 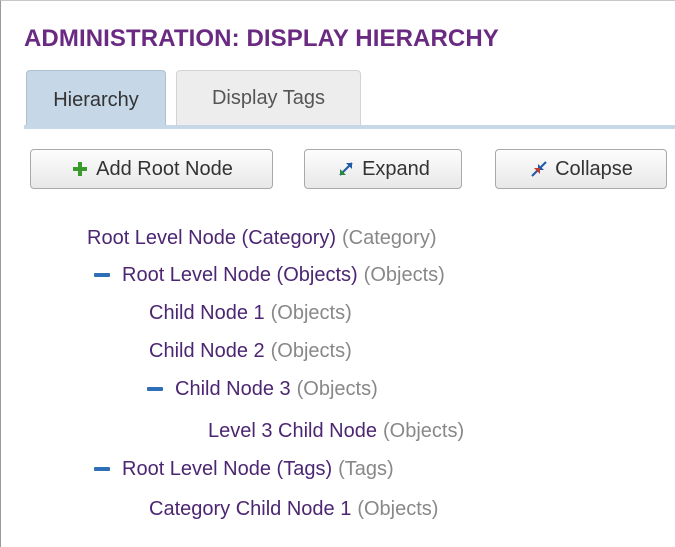 I want to click on tree-node: Level 3 Child Node (Objects), so click(x=336, y=431).